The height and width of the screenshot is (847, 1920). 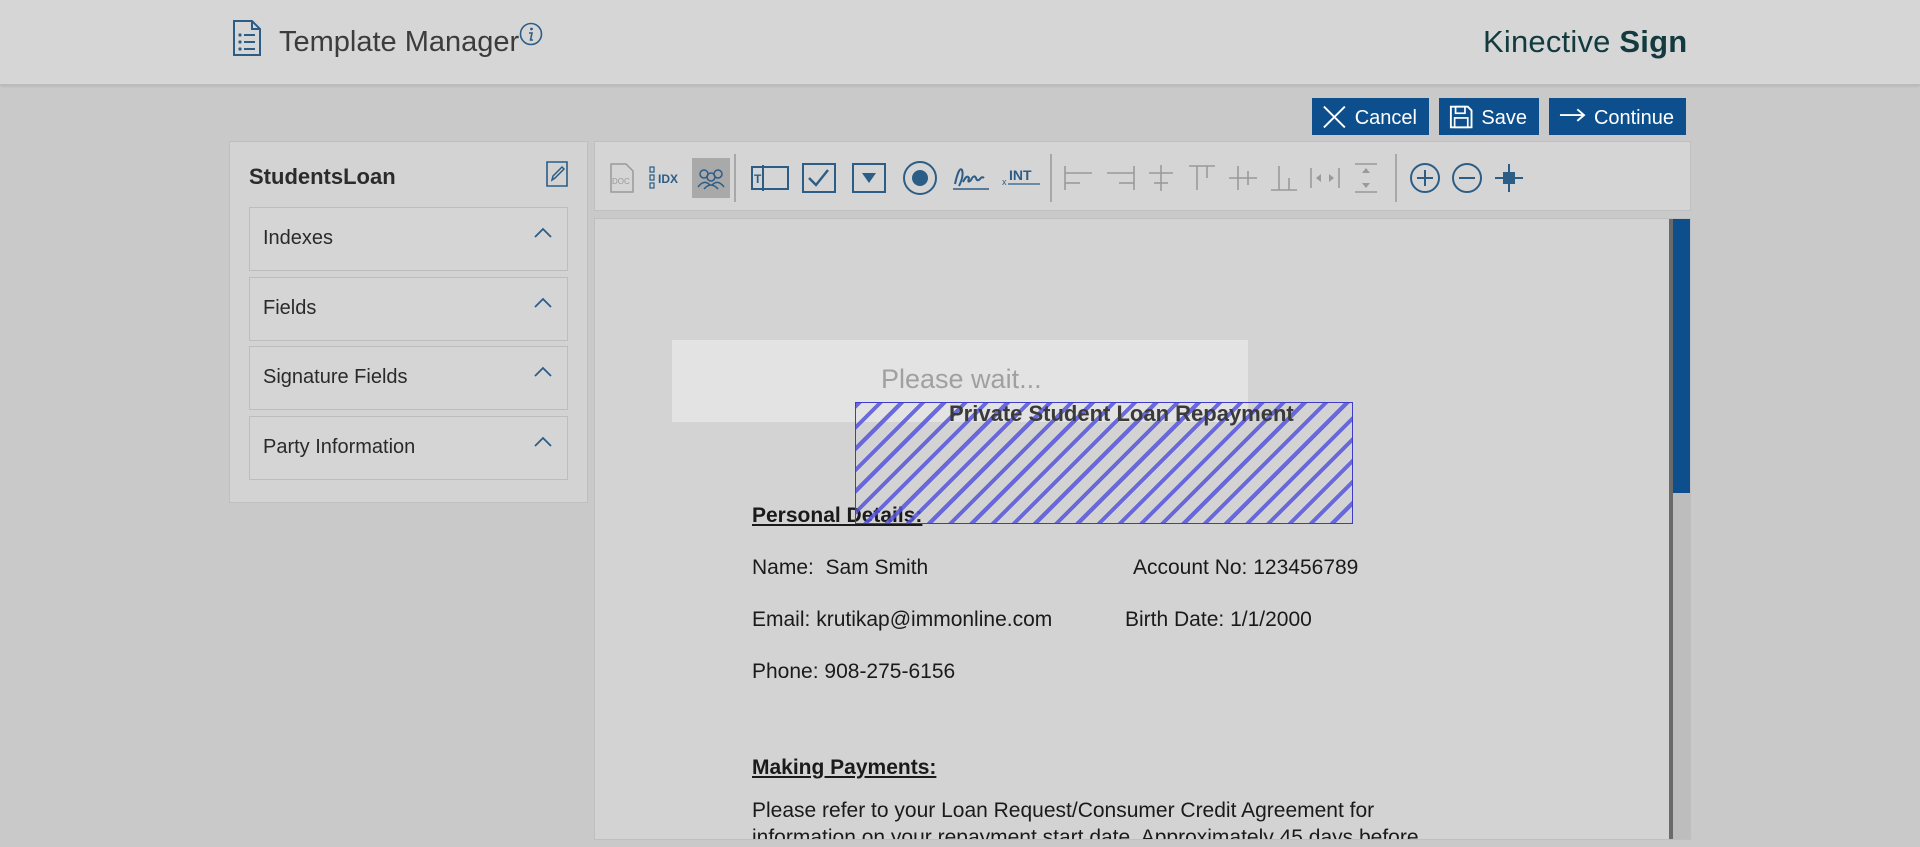 I want to click on text-field-icon: T, so click(x=770, y=178).